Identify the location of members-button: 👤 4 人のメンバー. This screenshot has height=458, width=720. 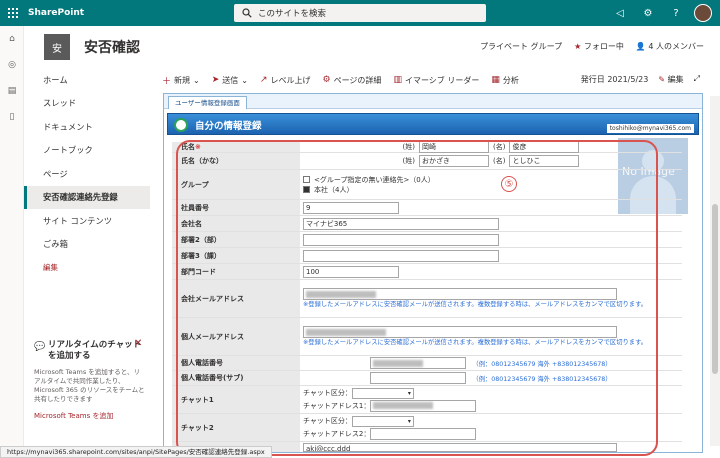
(670, 46).